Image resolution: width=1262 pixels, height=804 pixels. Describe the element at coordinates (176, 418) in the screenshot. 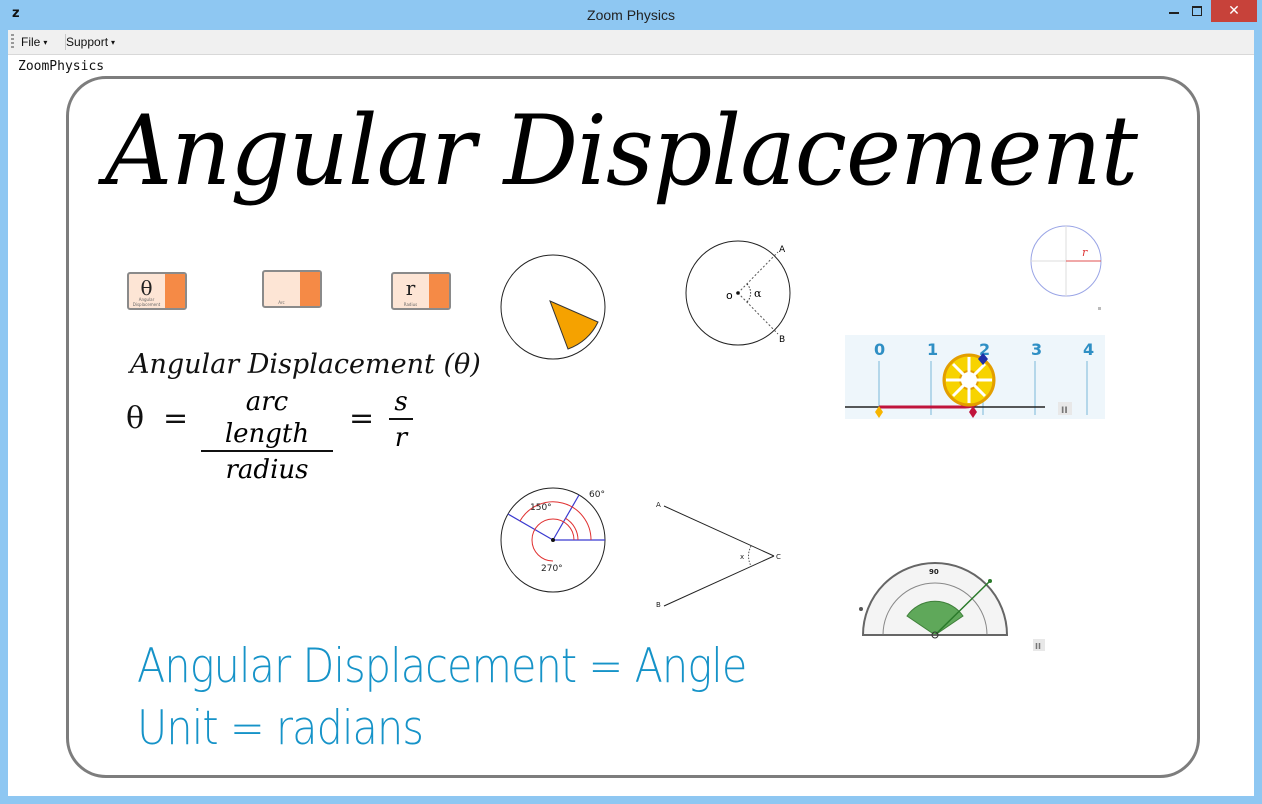

I see `formula-equals-1: =` at that location.